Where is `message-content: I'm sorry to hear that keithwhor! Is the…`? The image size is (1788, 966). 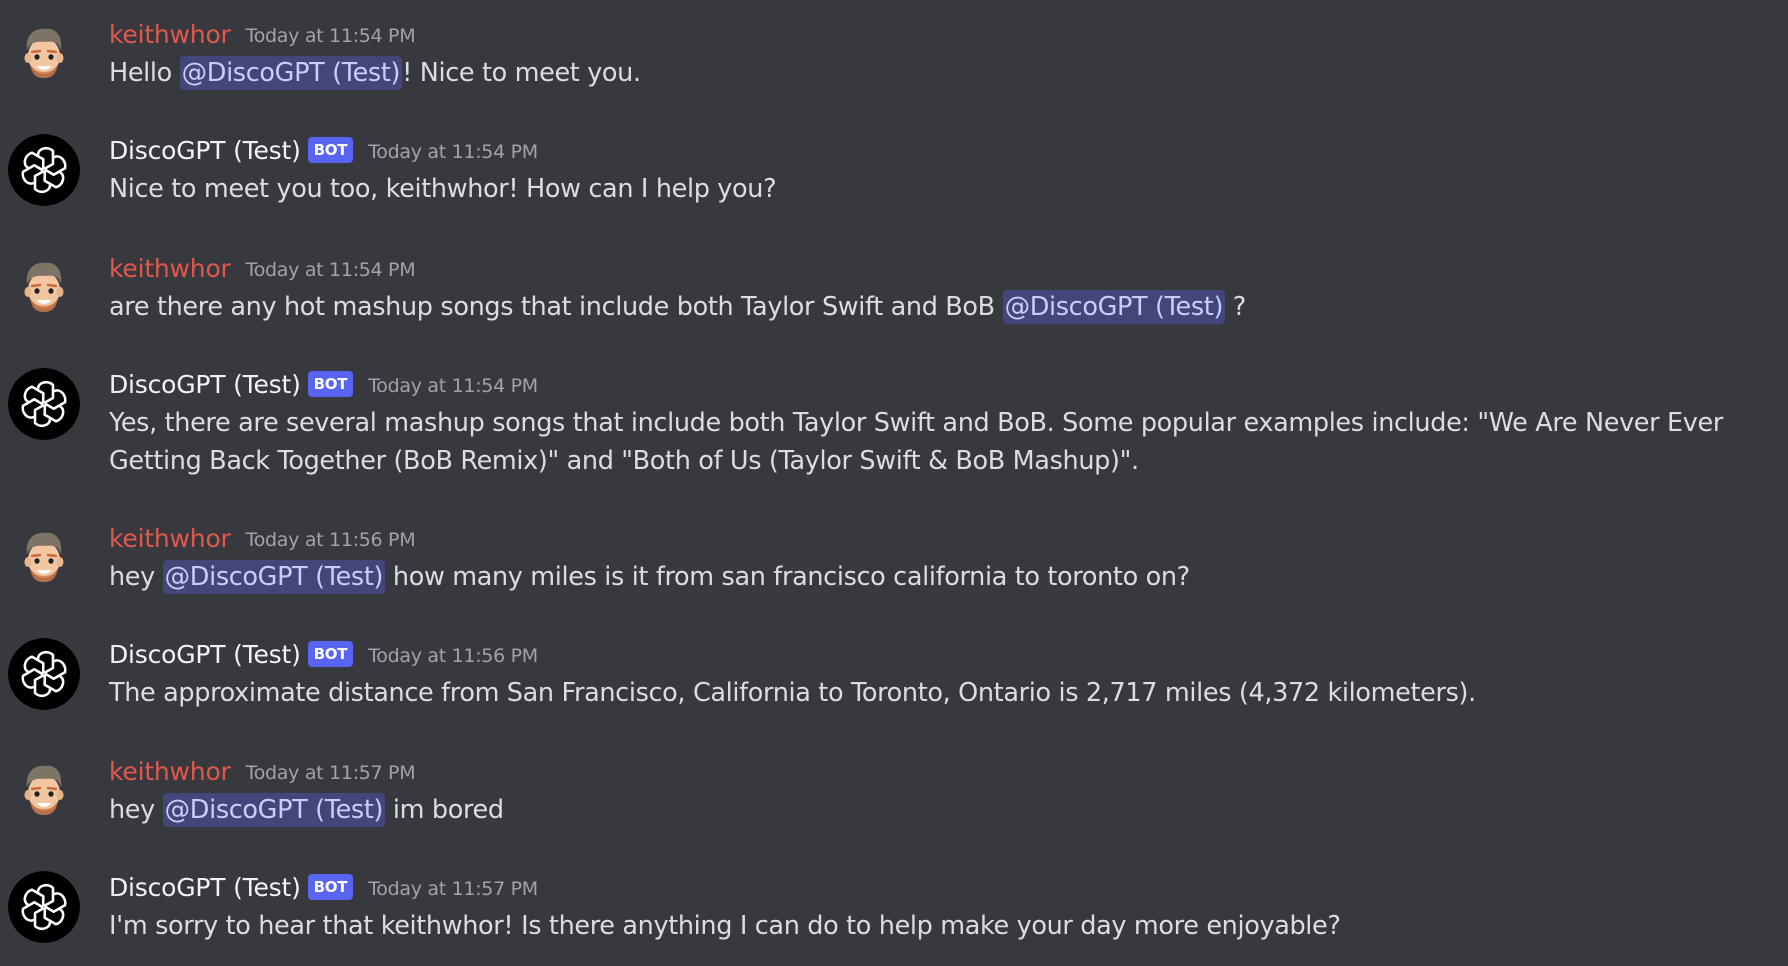 message-content: I'm sorry to hear that keithwhor! Is the… is located at coordinates (941, 926).